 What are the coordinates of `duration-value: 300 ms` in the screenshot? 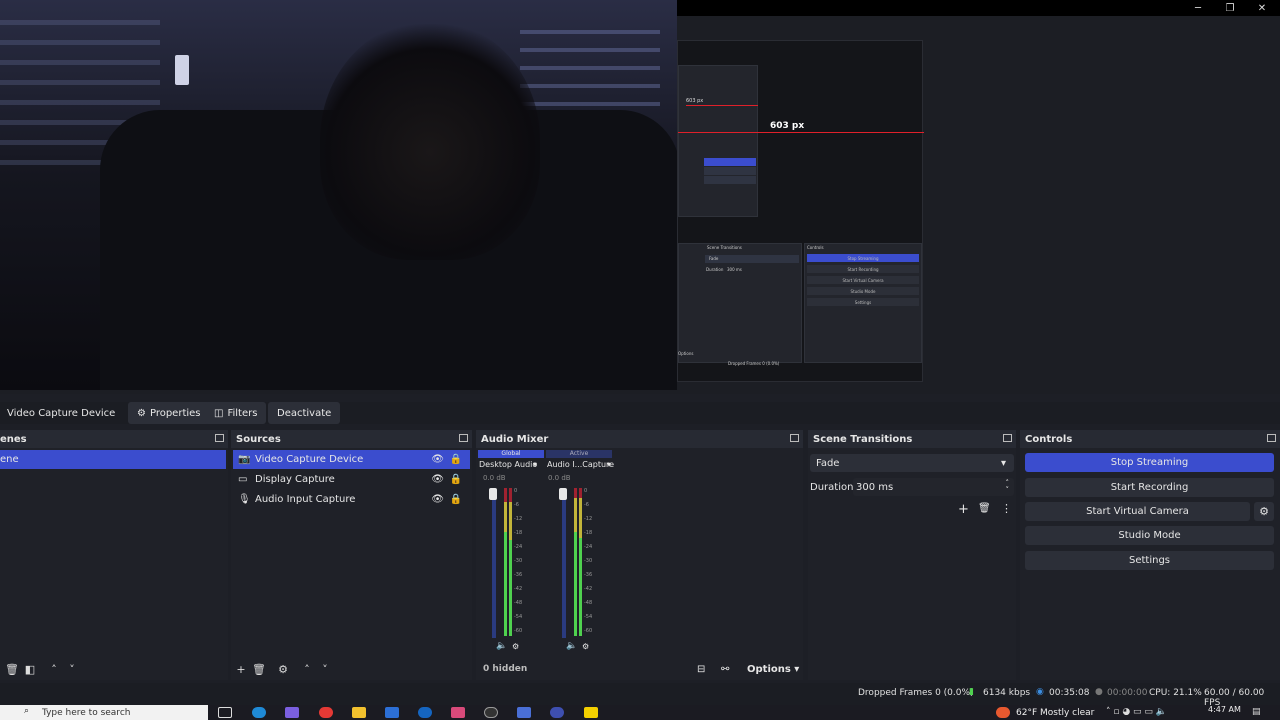 It's located at (875, 487).